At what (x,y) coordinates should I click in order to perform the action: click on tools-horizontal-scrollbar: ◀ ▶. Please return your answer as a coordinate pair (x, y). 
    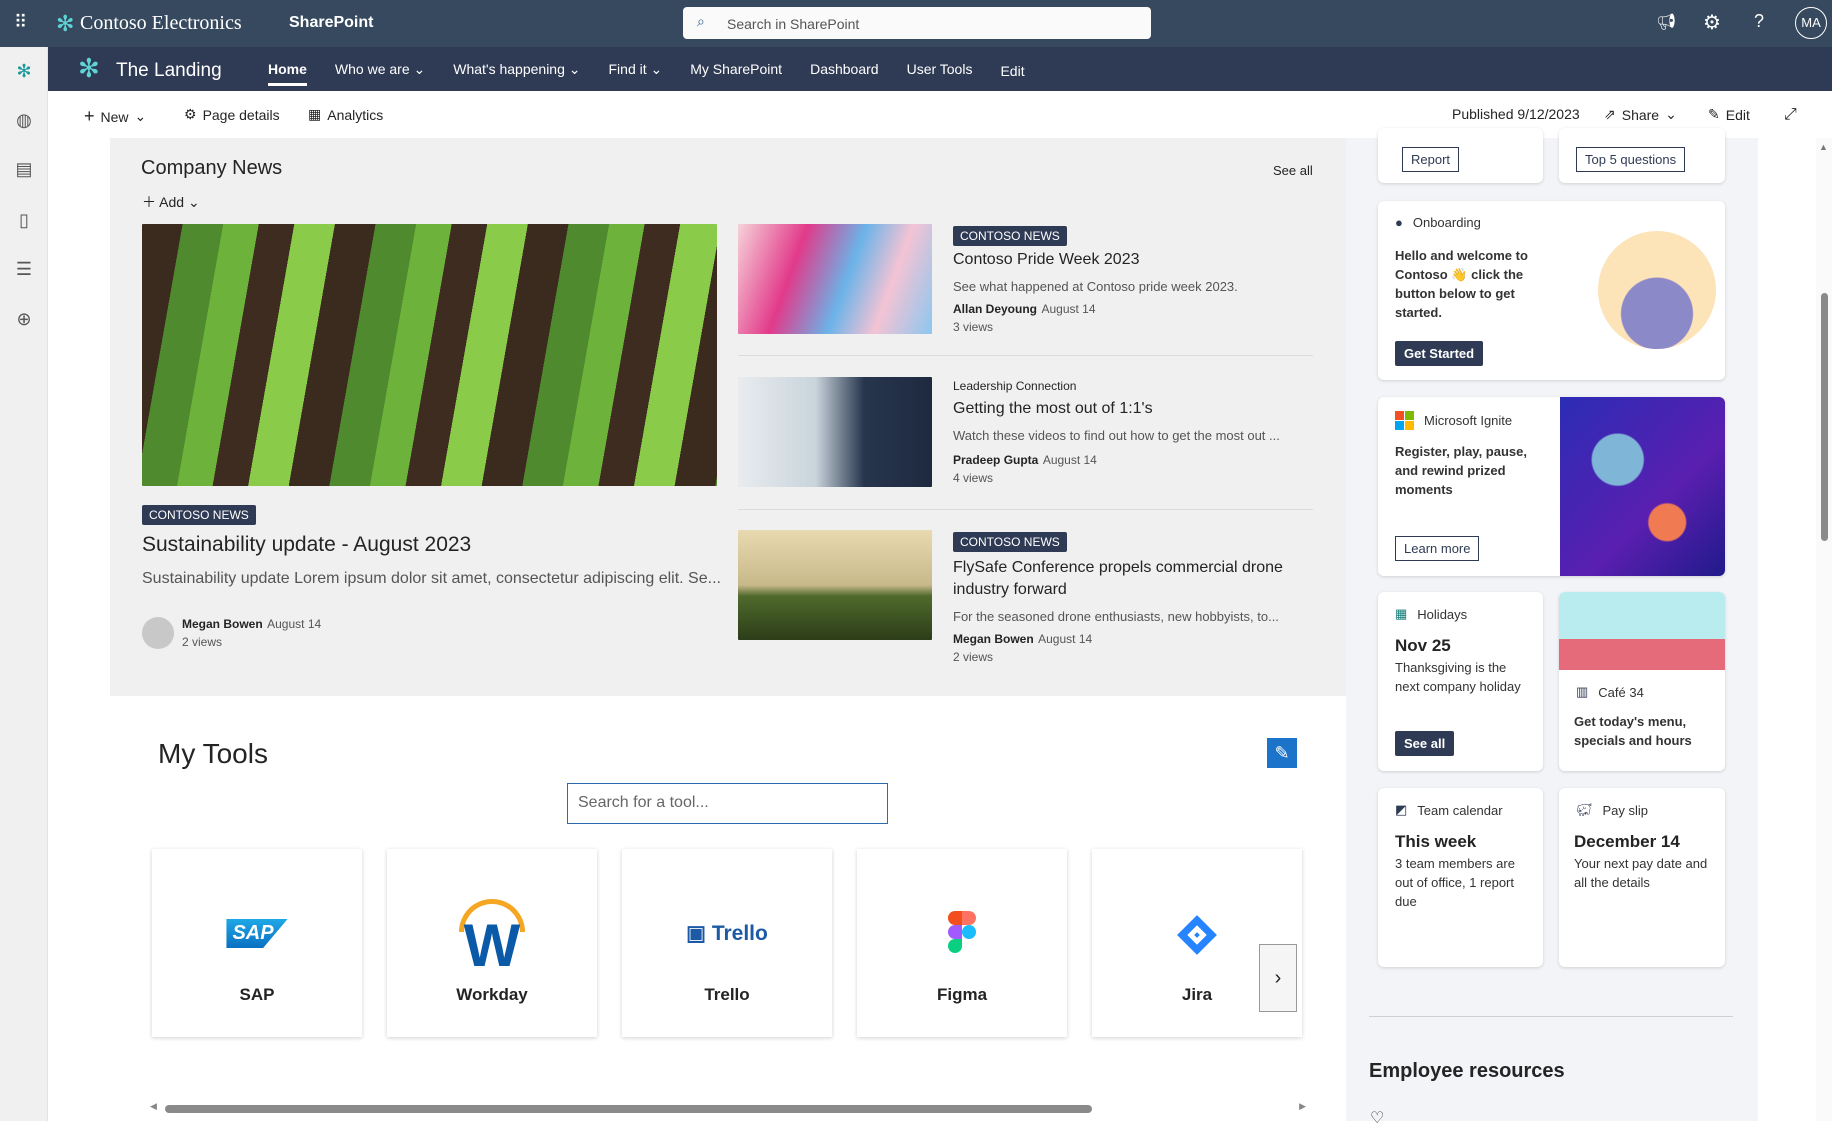
    Looking at the image, I should click on (728, 1107).